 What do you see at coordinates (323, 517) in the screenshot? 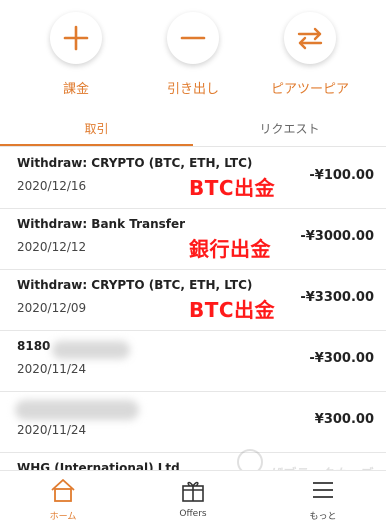
I see `nav-more-label: もっと` at bounding box center [323, 517].